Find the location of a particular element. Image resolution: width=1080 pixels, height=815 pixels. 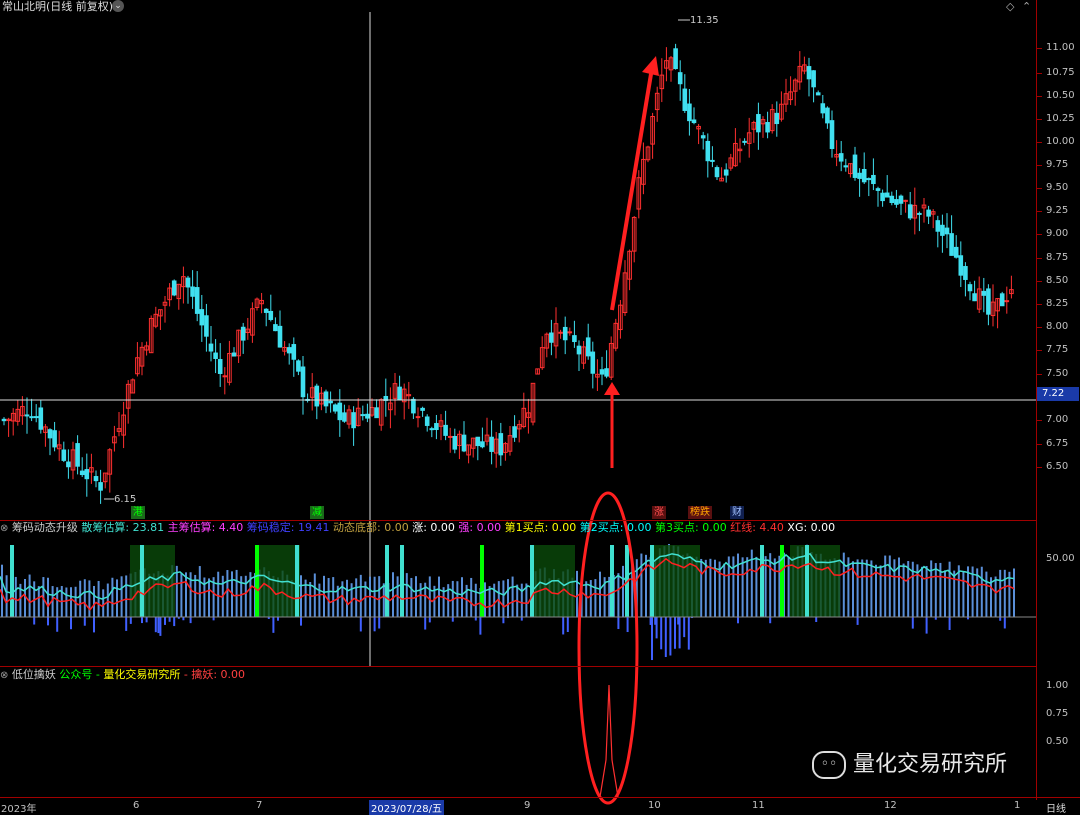

event-badge-jian: 减 is located at coordinates (317, 512).